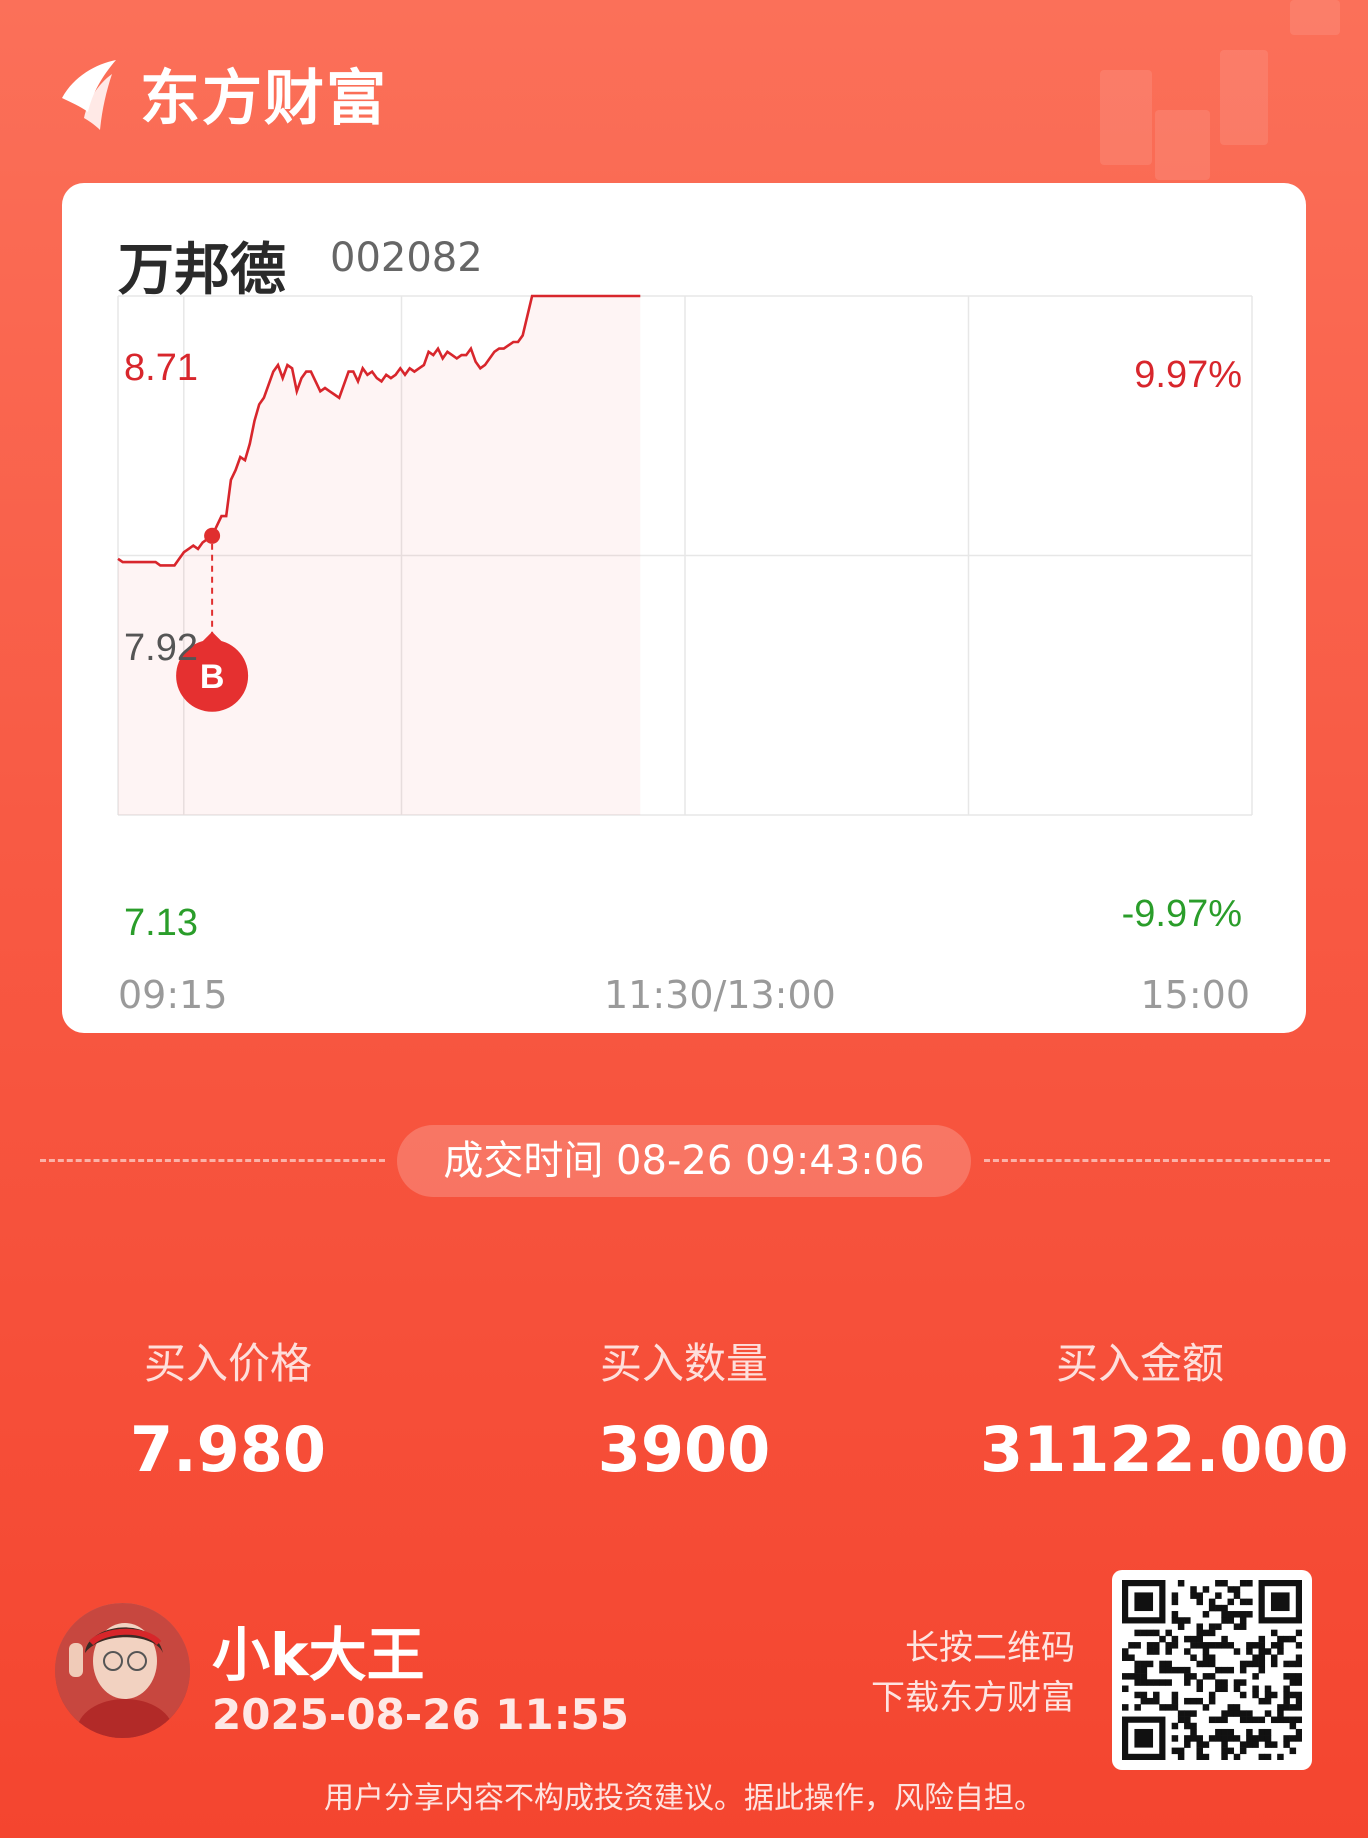 This screenshot has height=1838, width=1368. Describe the element at coordinates (264, 99) in the screenshot. I see `brand-name: 东方财富` at that location.